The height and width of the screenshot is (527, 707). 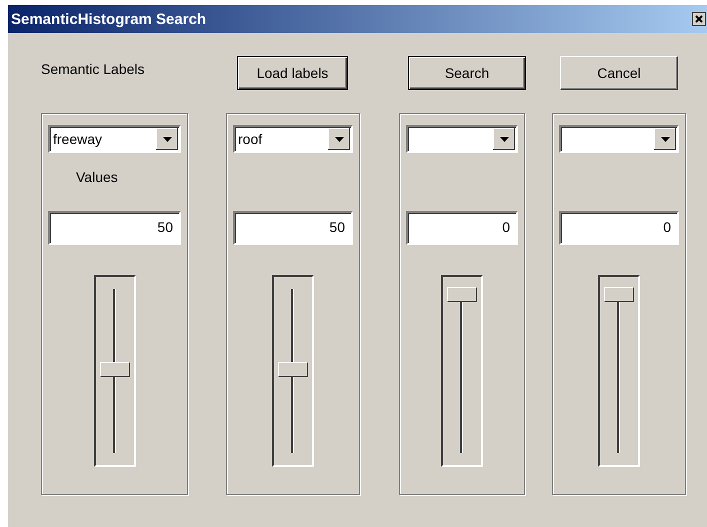 I want to click on dialog-button: Search, so click(x=467, y=73).